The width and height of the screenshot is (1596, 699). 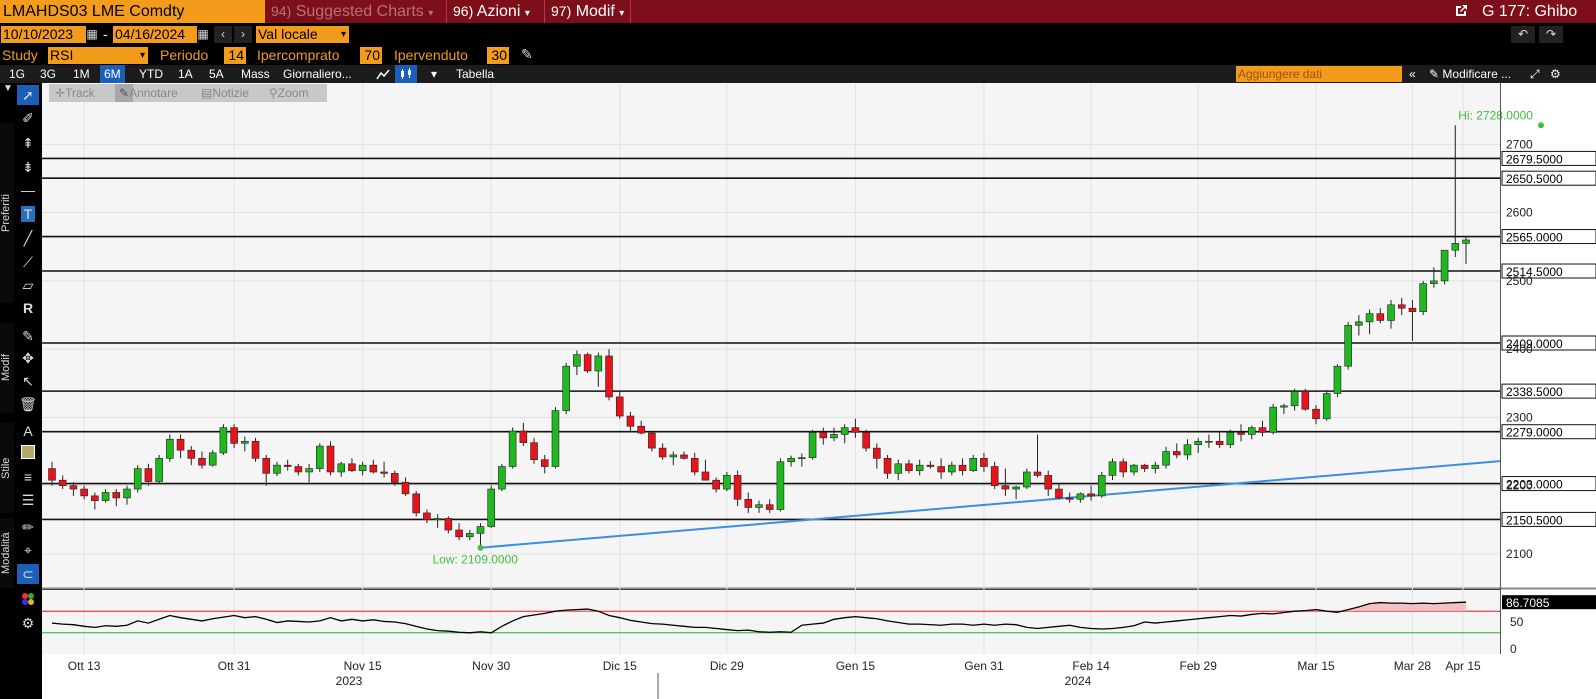 I want to click on measure-percent-icon: ⇞, so click(x=28, y=143).